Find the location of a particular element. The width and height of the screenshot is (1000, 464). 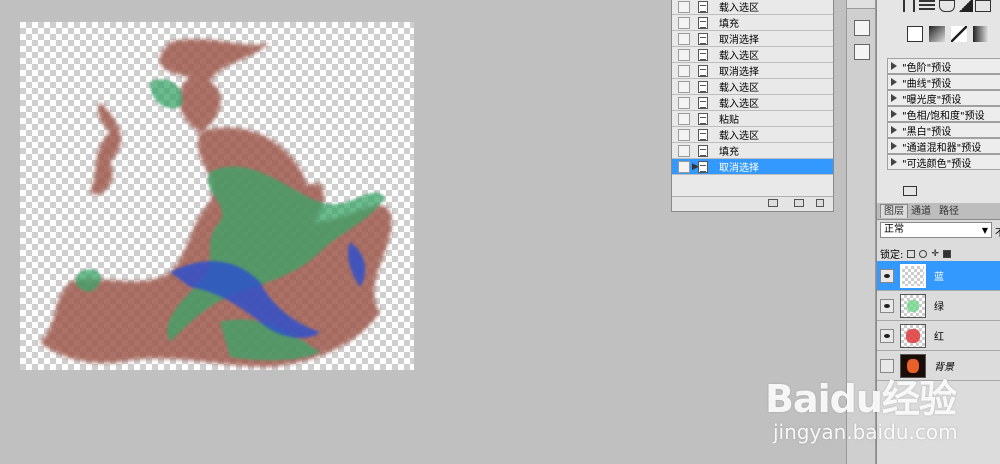

new-document-from-state-icon is located at coordinates (773, 203).